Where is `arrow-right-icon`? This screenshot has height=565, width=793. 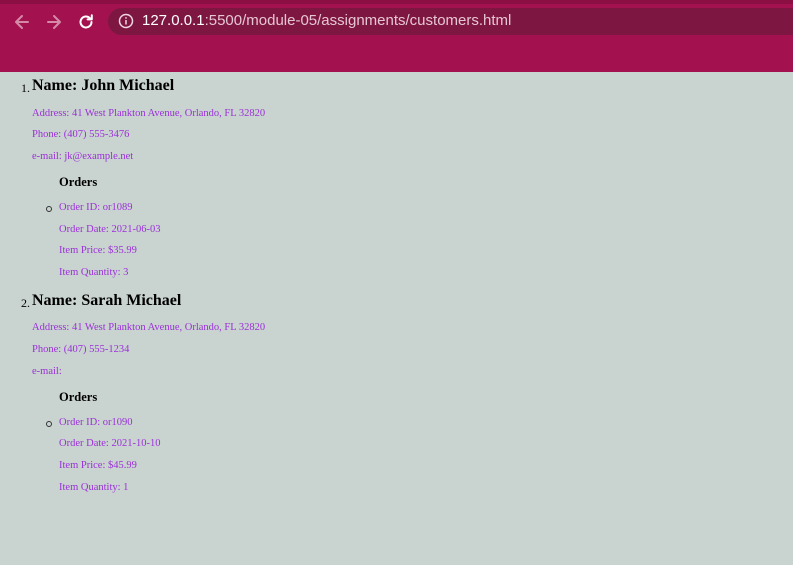
arrow-right-icon is located at coordinates (54, 22).